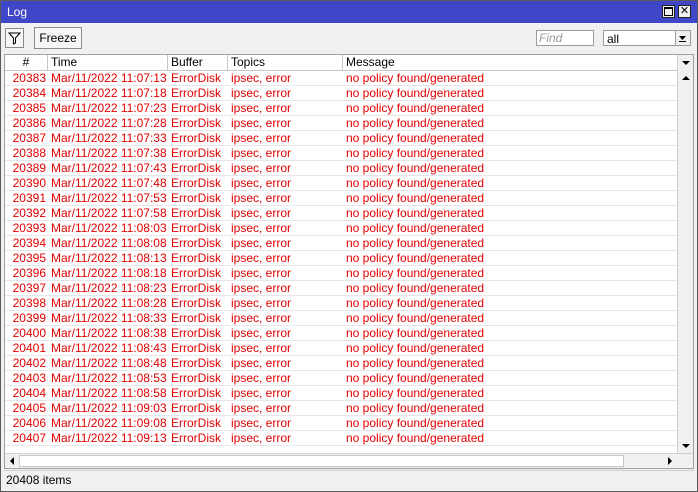 The image size is (698, 492). I want to click on cell-num: 20400, so click(29, 333).